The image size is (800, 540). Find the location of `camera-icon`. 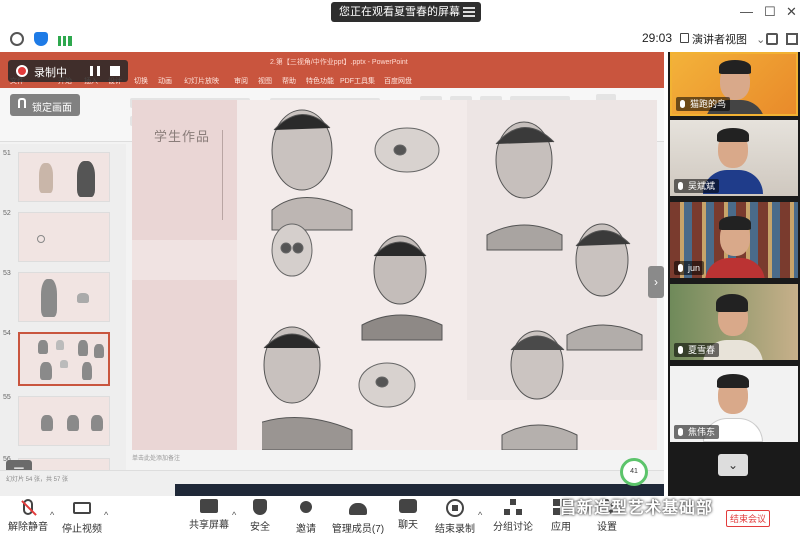

camera-icon is located at coordinates (82, 508).